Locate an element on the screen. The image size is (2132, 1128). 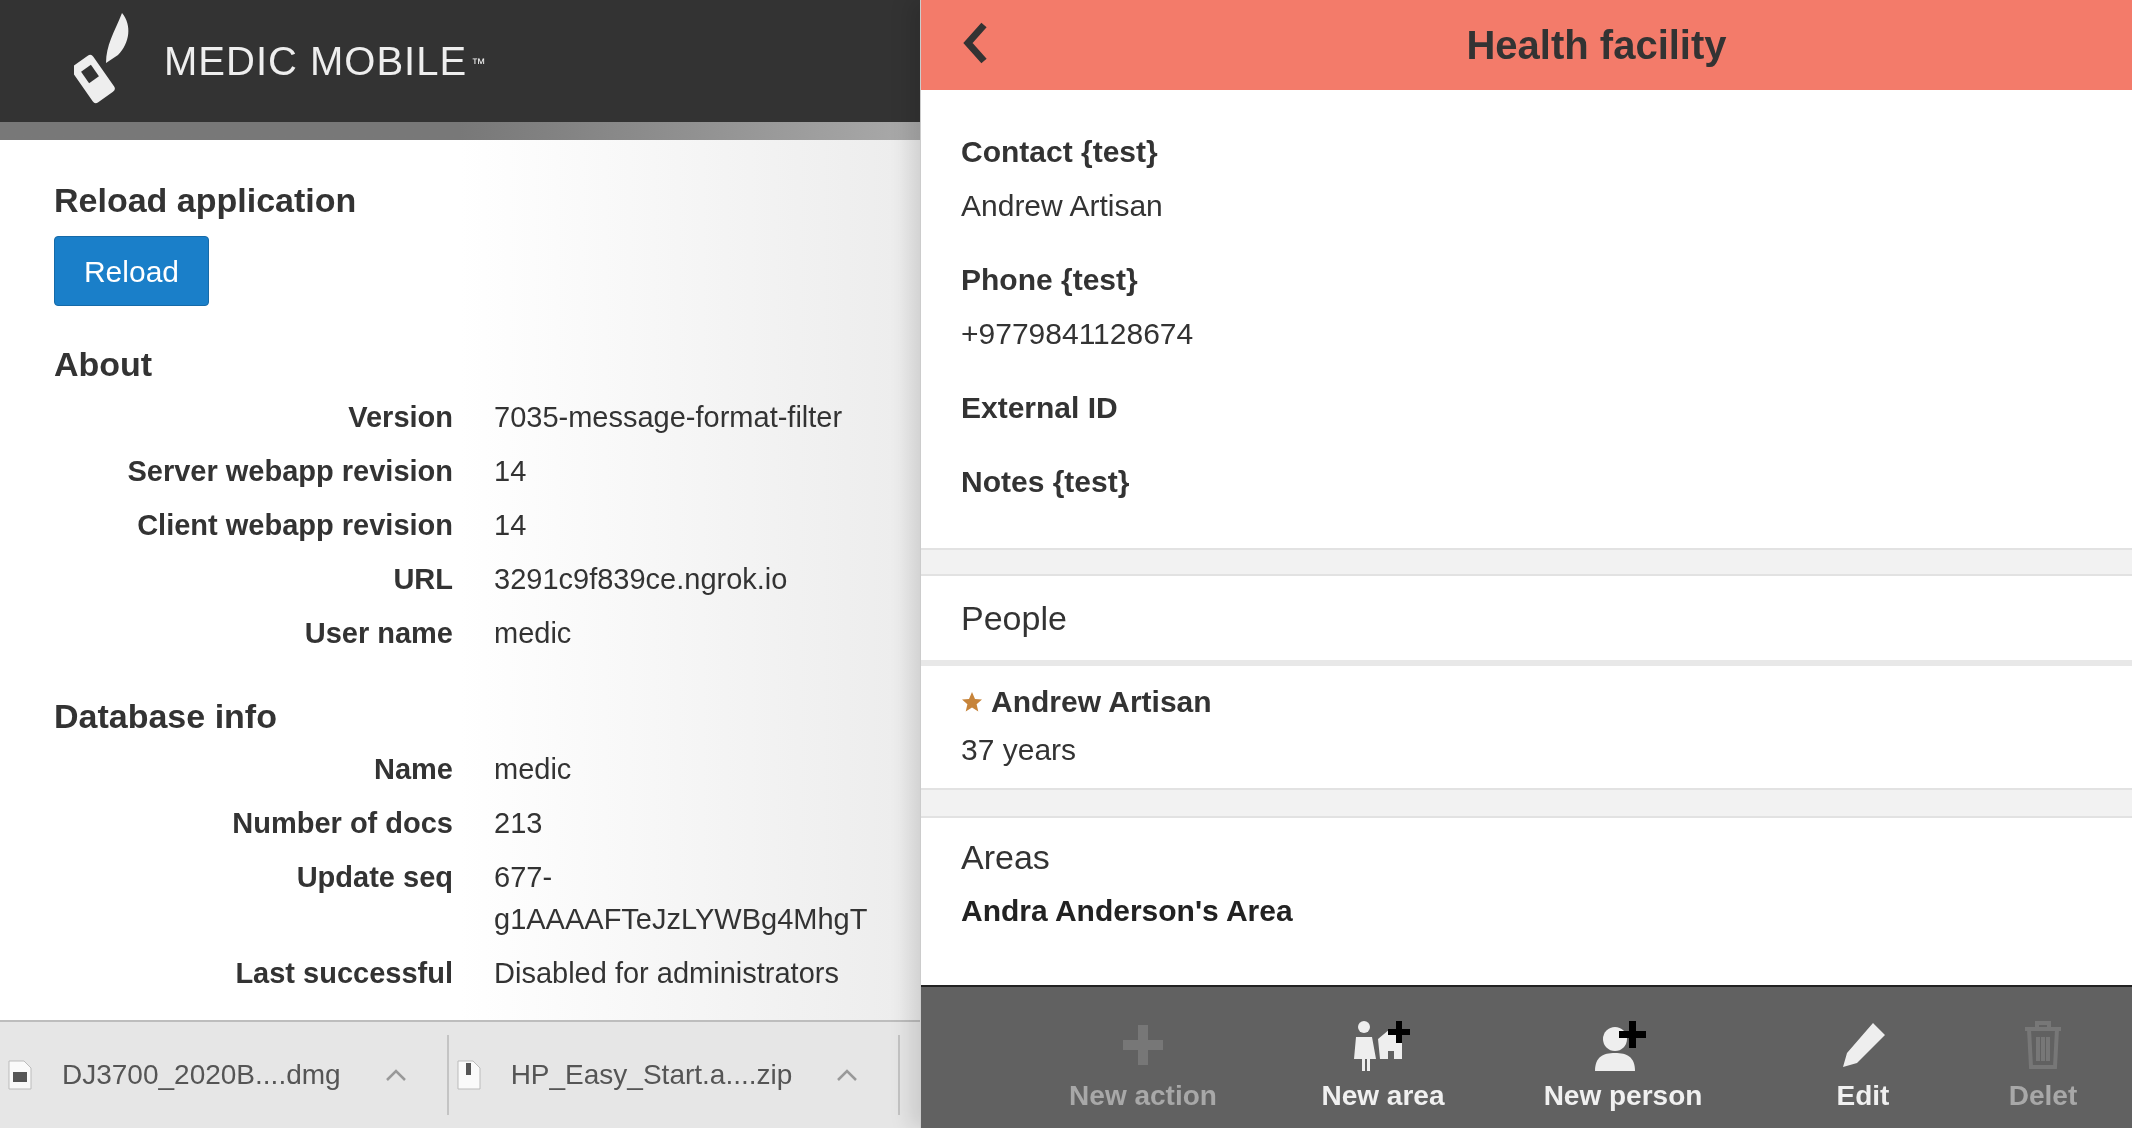
action-button: Edit is located at coordinates (1863, 1066).